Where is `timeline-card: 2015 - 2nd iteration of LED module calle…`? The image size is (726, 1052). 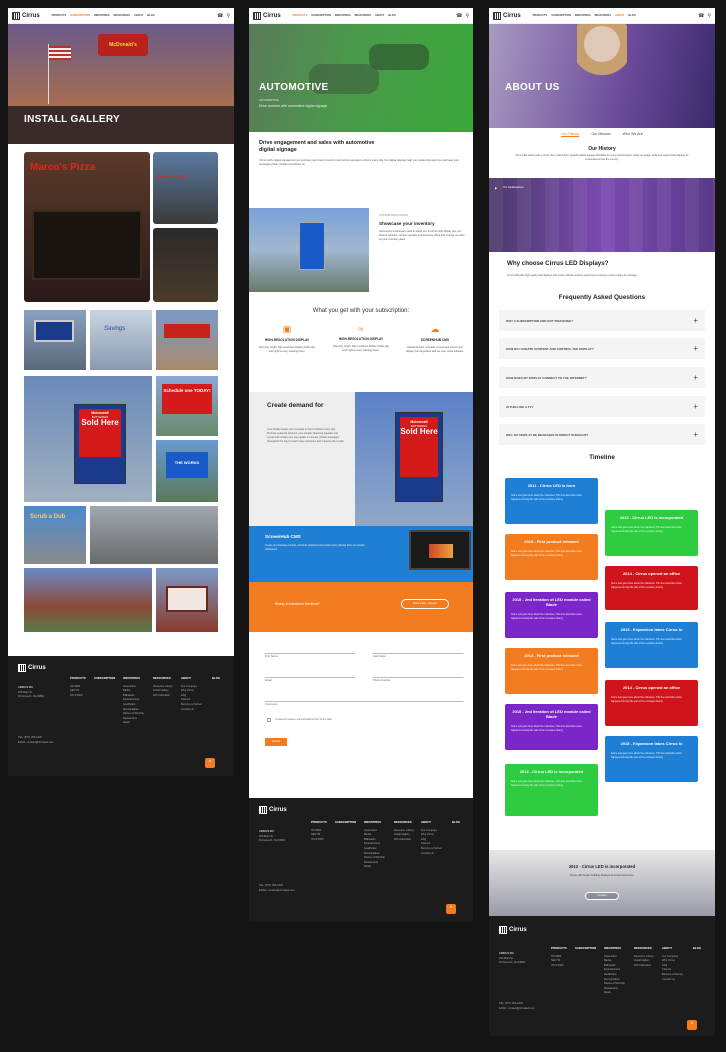 timeline-card: 2015 - 2nd iteration of LED module calle… is located at coordinates (551, 727).